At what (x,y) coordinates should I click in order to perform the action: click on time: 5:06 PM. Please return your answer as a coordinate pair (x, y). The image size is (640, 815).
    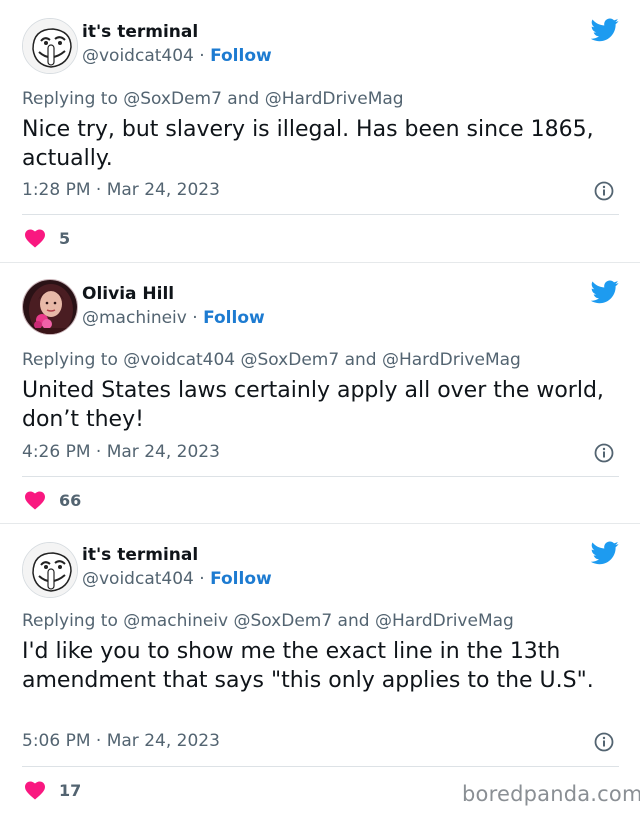
    Looking at the image, I should click on (56, 741).